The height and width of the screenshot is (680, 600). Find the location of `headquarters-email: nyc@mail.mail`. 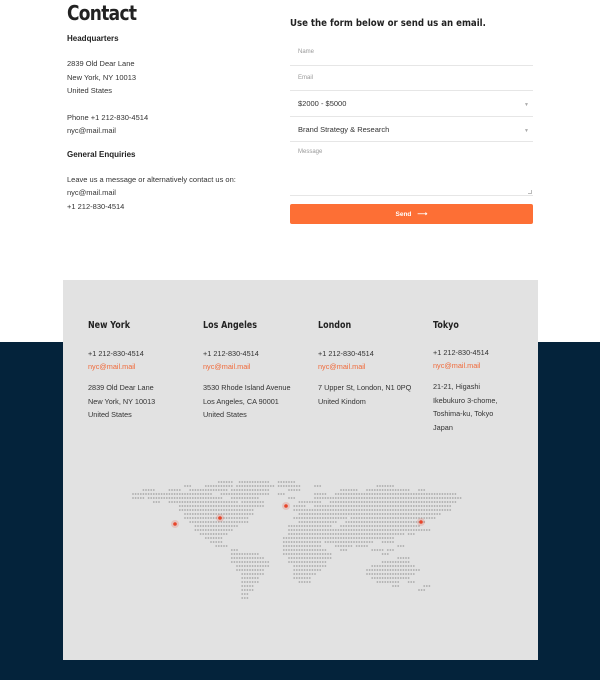

headquarters-email: nyc@mail.mail is located at coordinates (167, 131).